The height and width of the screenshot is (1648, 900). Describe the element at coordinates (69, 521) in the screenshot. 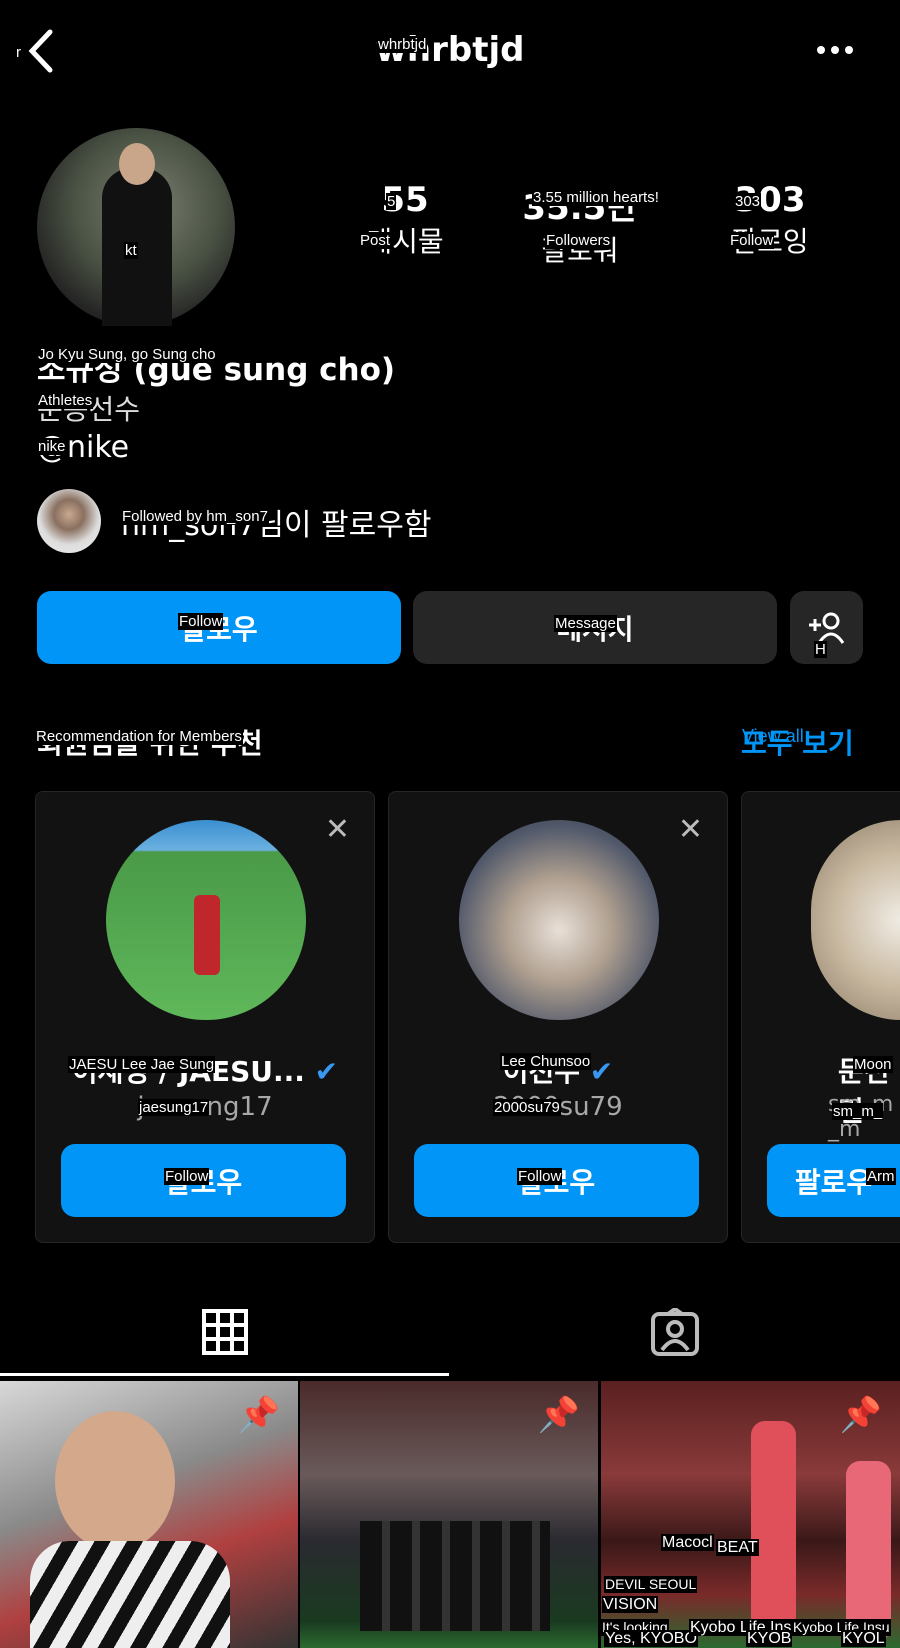

I see `mutual-follower-avatar` at that location.